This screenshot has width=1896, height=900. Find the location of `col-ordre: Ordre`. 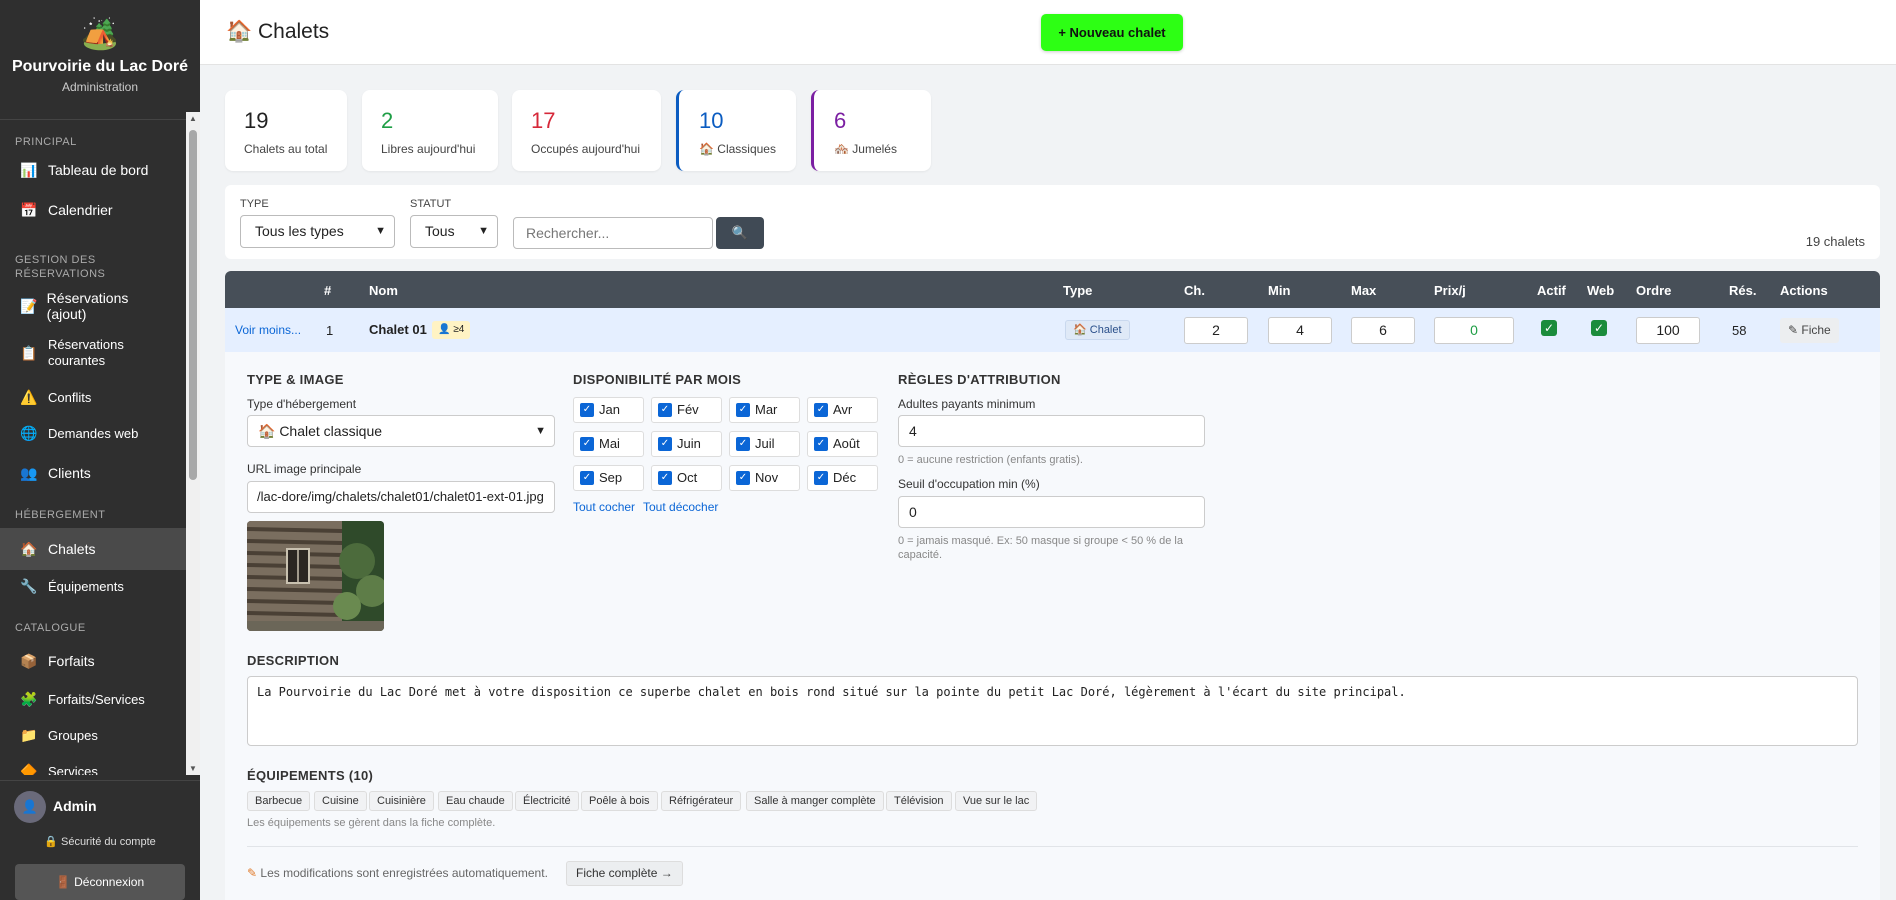

col-ordre: Ordre is located at coordinates (1654, 290).